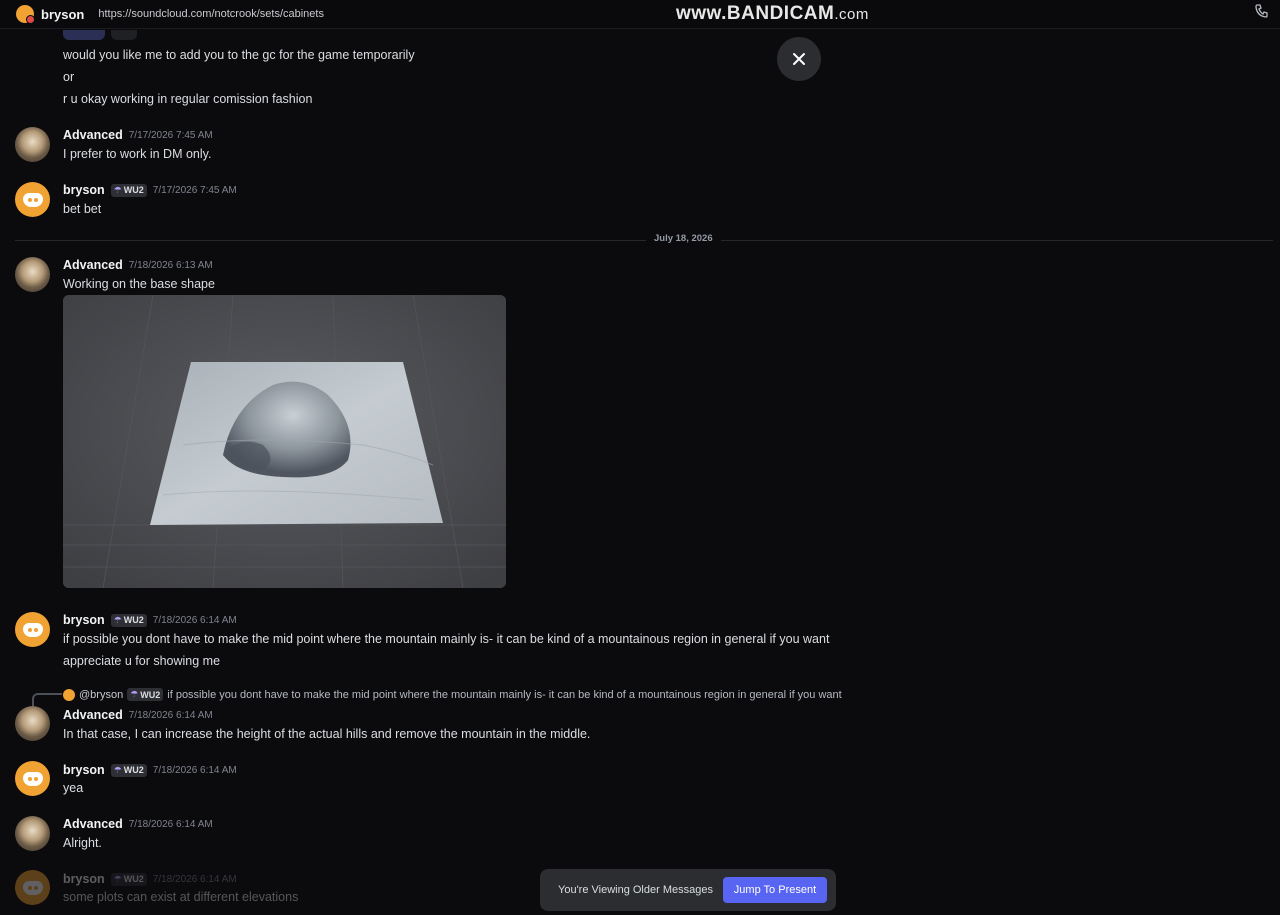  I want to click on date-divider, so click(644, 240).